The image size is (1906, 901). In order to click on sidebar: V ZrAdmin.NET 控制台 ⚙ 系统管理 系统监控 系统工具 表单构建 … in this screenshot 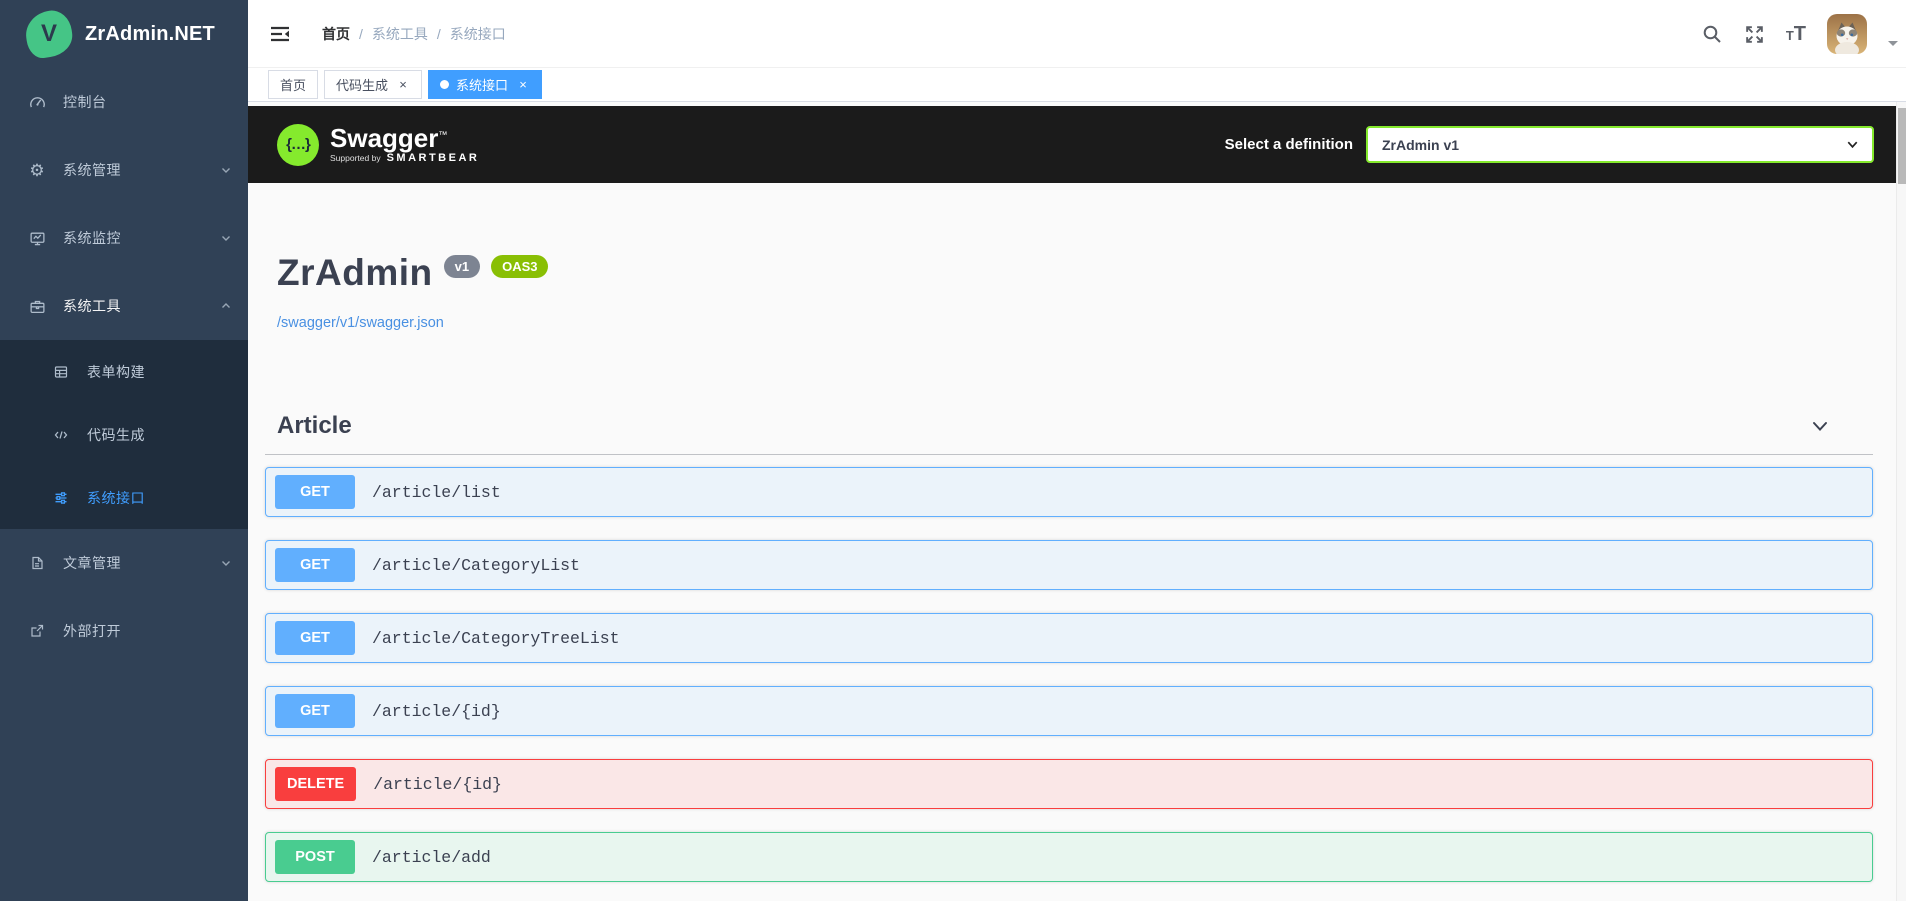, I will do `click(124, 450)`.